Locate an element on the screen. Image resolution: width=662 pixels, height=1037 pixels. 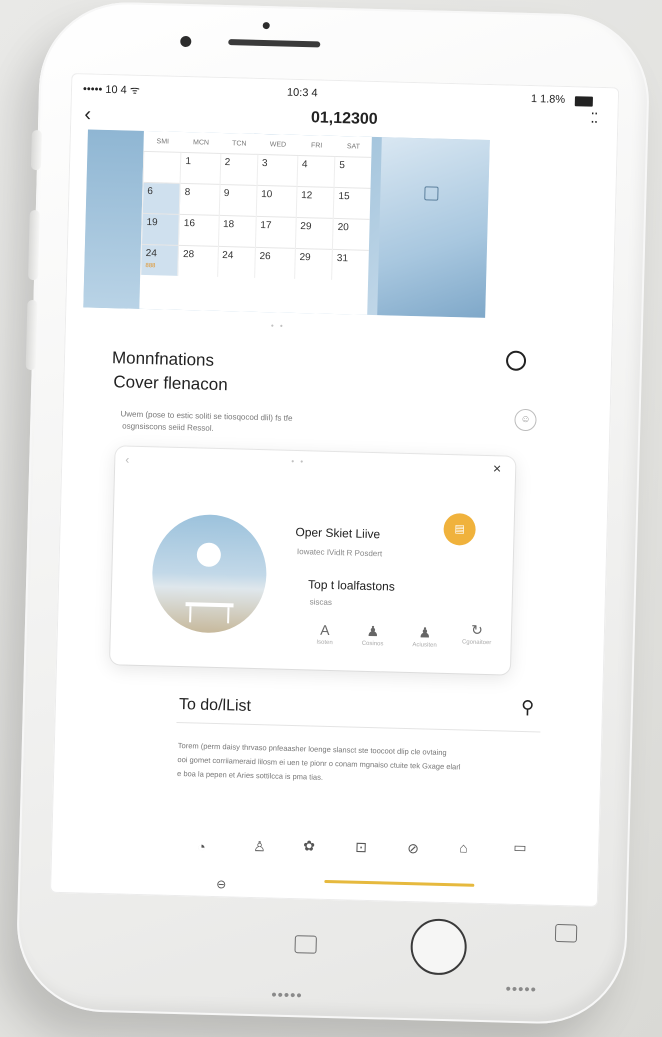
speaker-grill-right: ••••• is located at coordinates (521, 989).